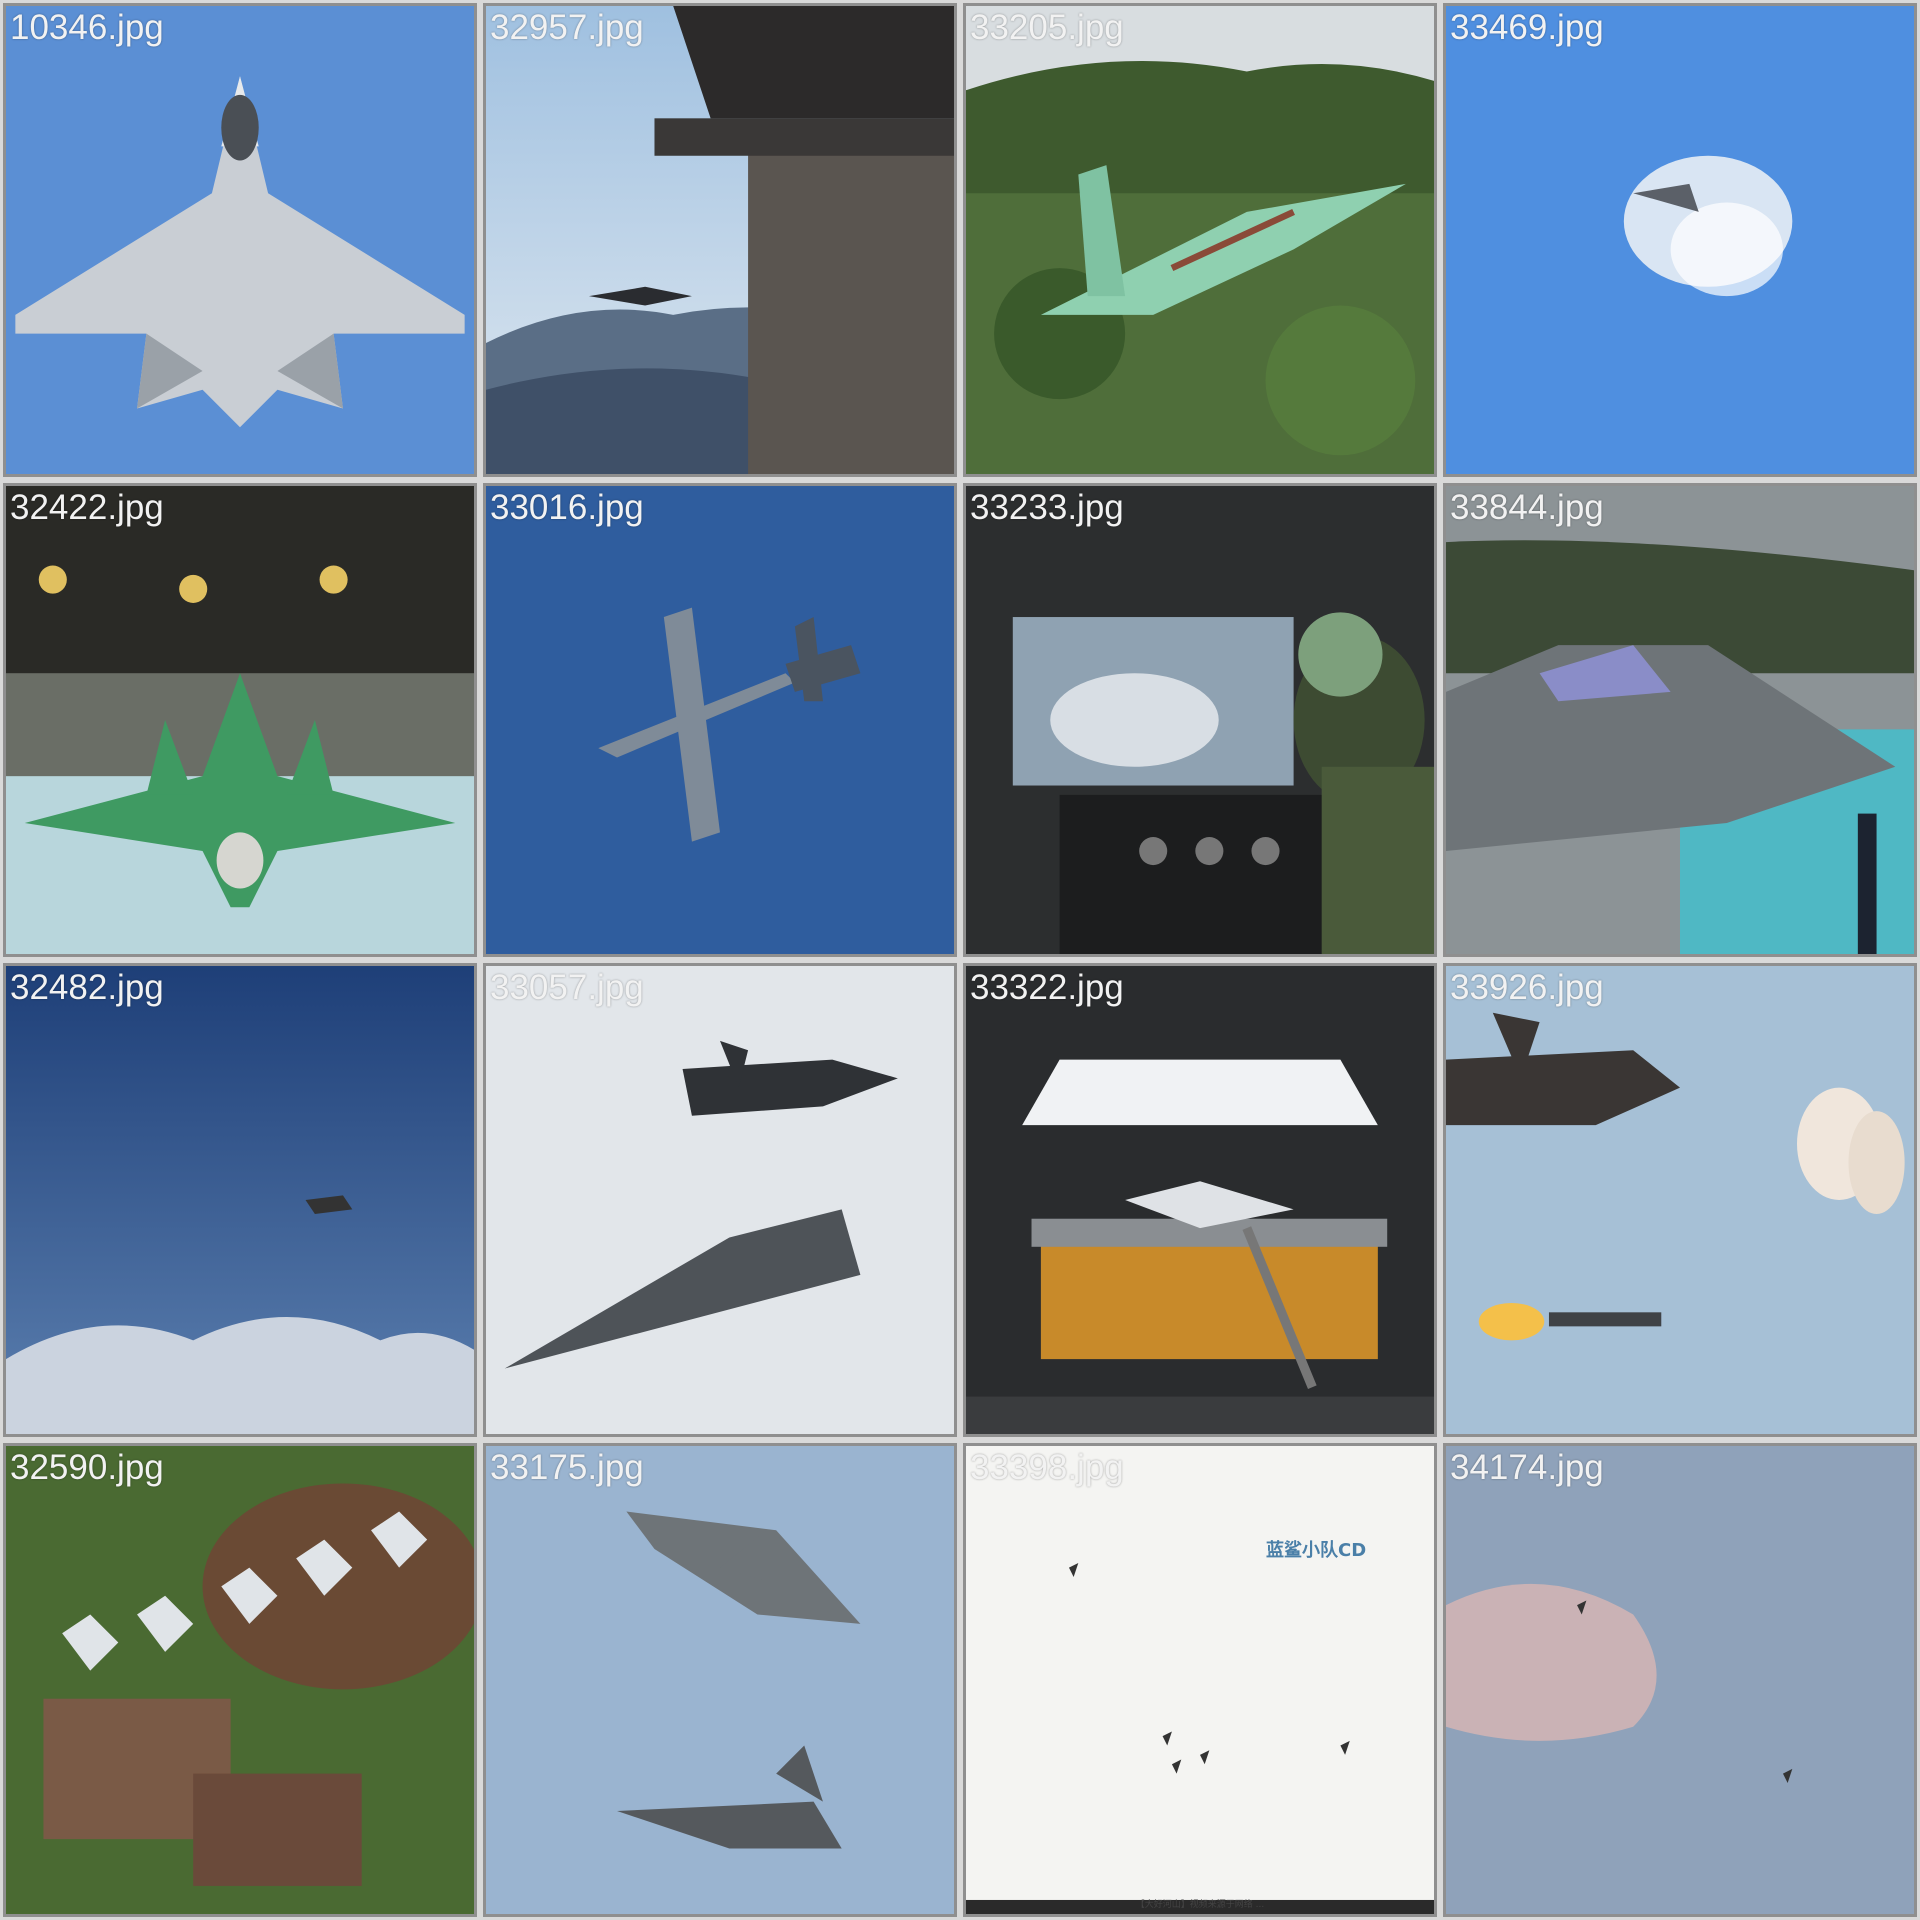 This screenshot has width=1920, height=1920. What do you see at coordinates (1527, 27) in the screenshot?
I see `file-label: 33469.jpg` at bounding box center [1527, 27].